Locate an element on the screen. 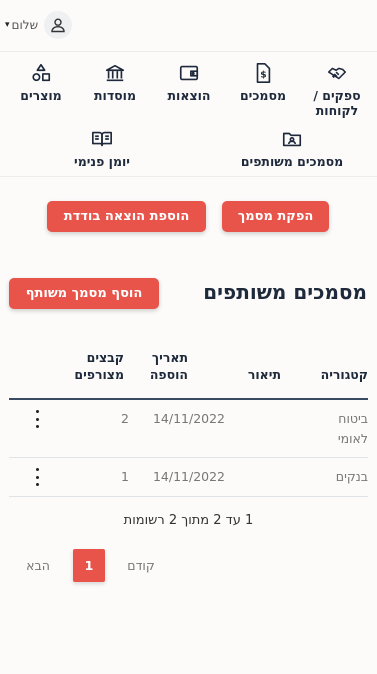 The image size is (377, 674). greeting-text: שלום is located at coordinates (25, 25).